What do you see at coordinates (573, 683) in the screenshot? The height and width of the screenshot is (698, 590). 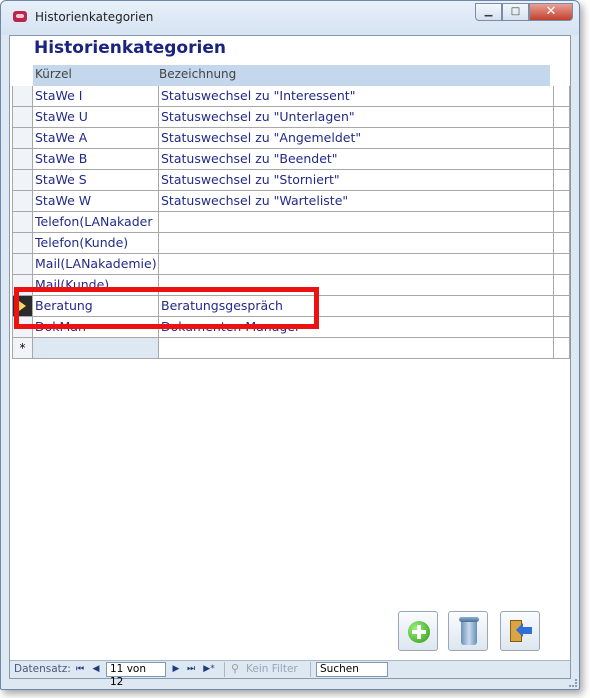 I see `resize-grip` at bounding box center [573, 683].